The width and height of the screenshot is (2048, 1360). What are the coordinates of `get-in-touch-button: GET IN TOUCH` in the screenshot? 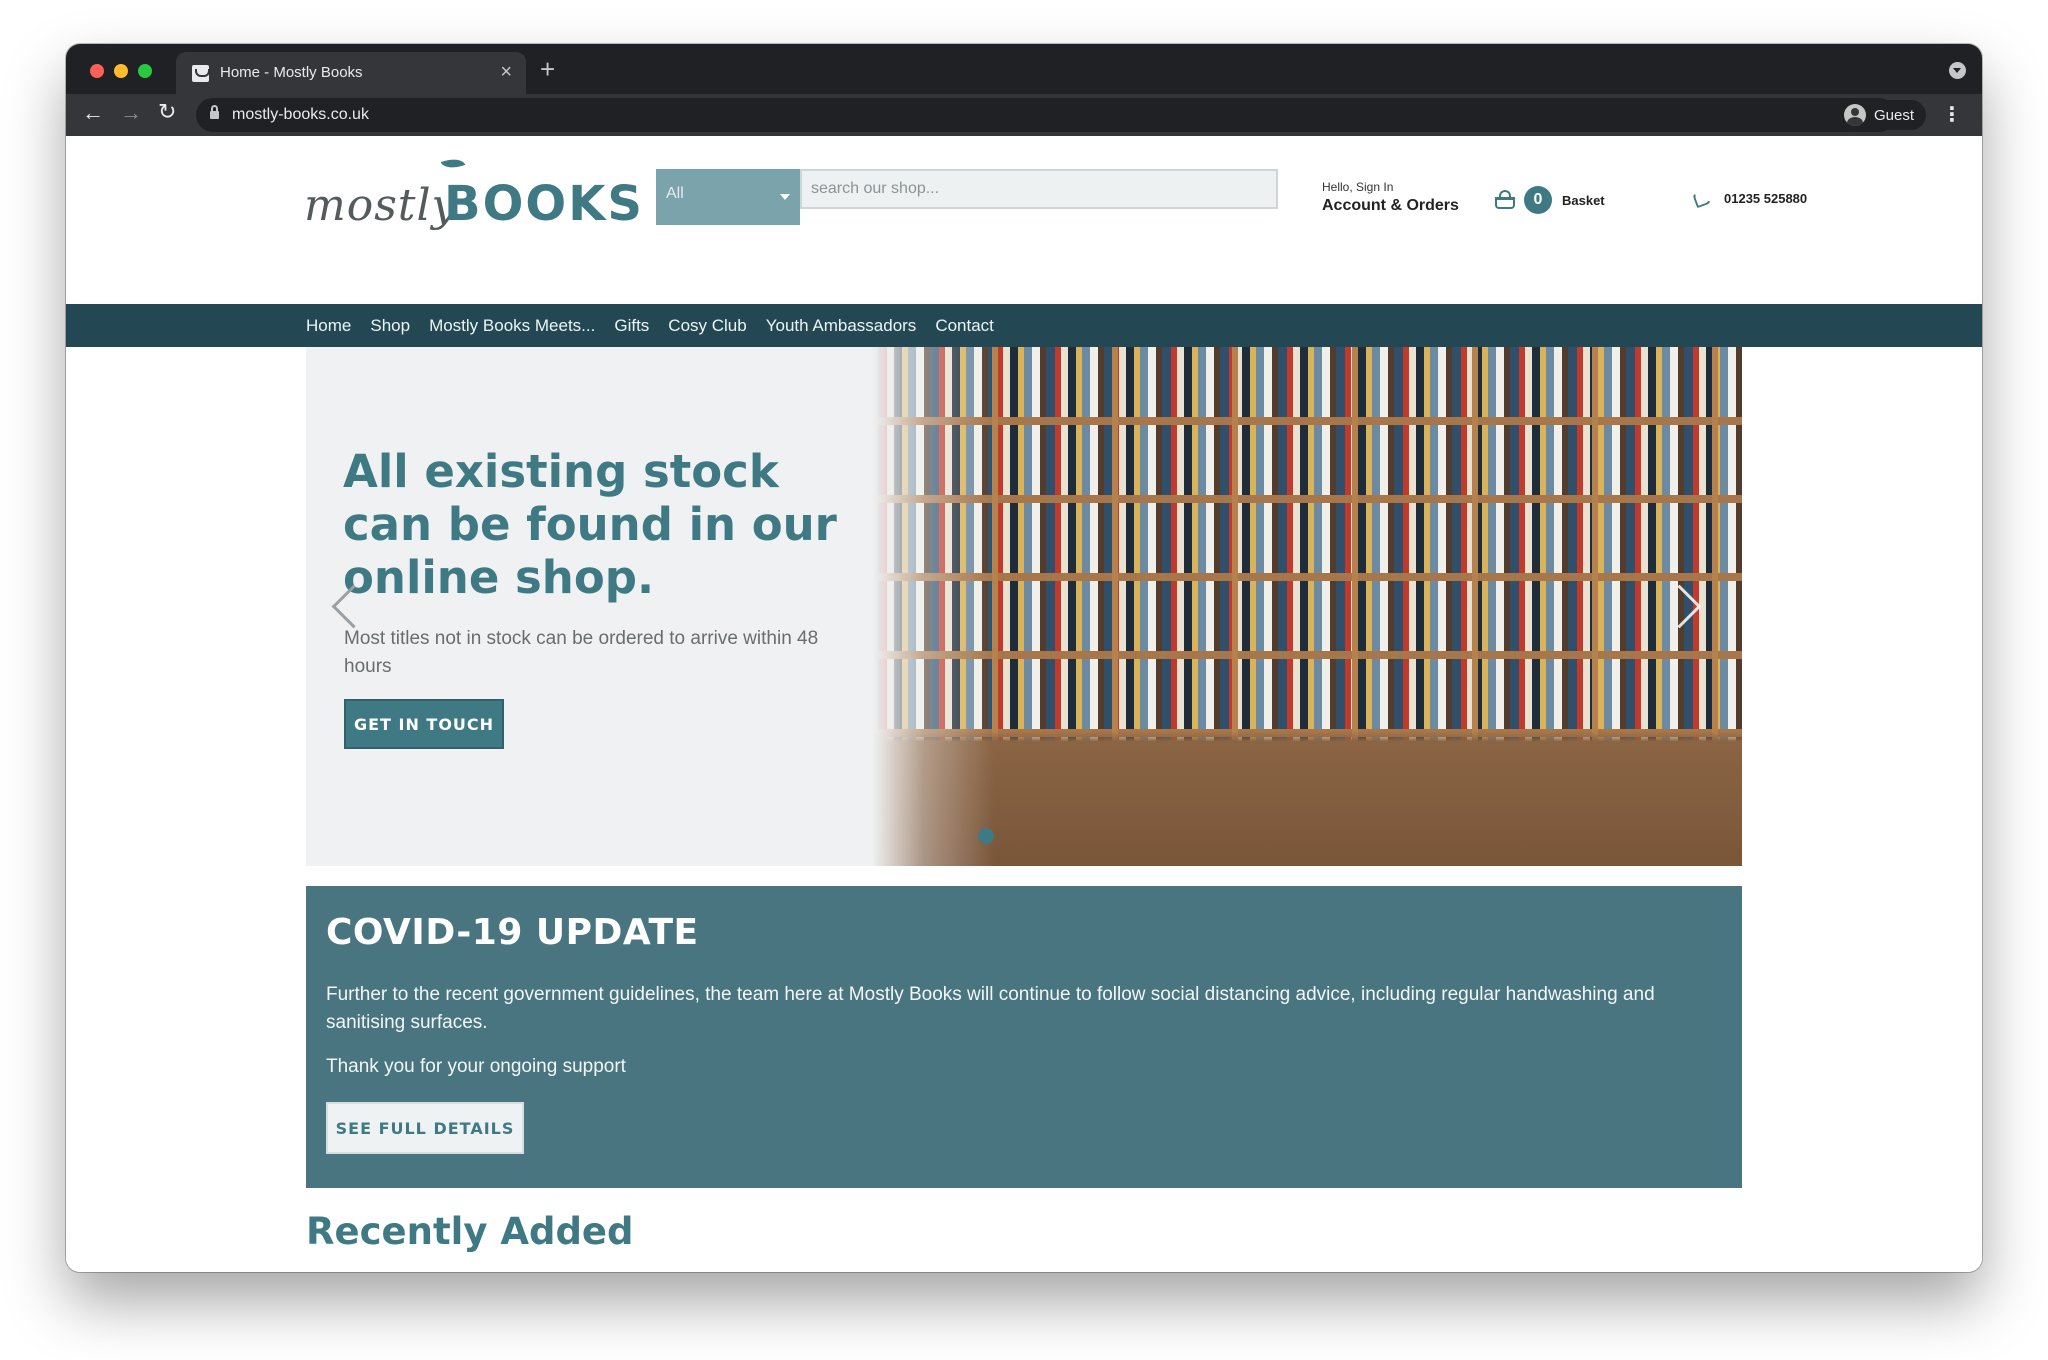 It's located at (424, 724).